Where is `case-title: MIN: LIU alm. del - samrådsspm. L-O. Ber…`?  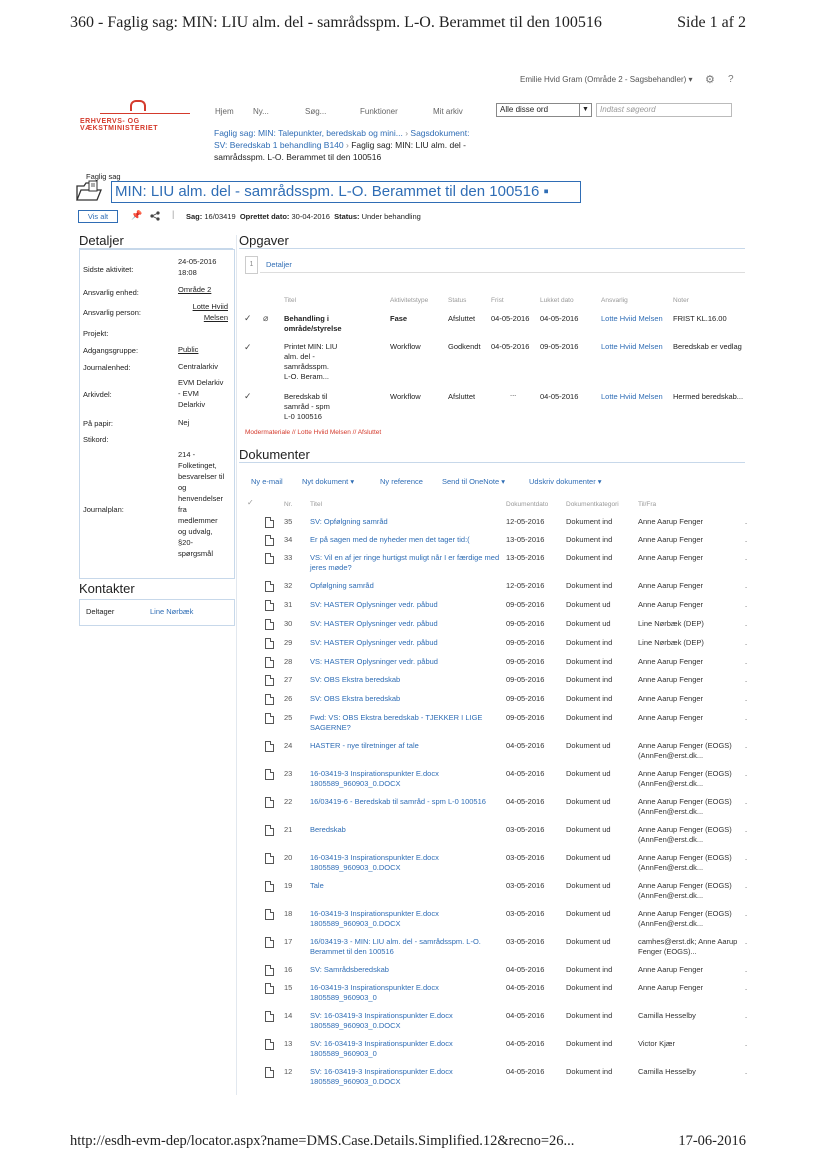 case-title: MIN: LIU alm. del - samrådsspm. L-O. Ber… is located at coordinates (346, 192).